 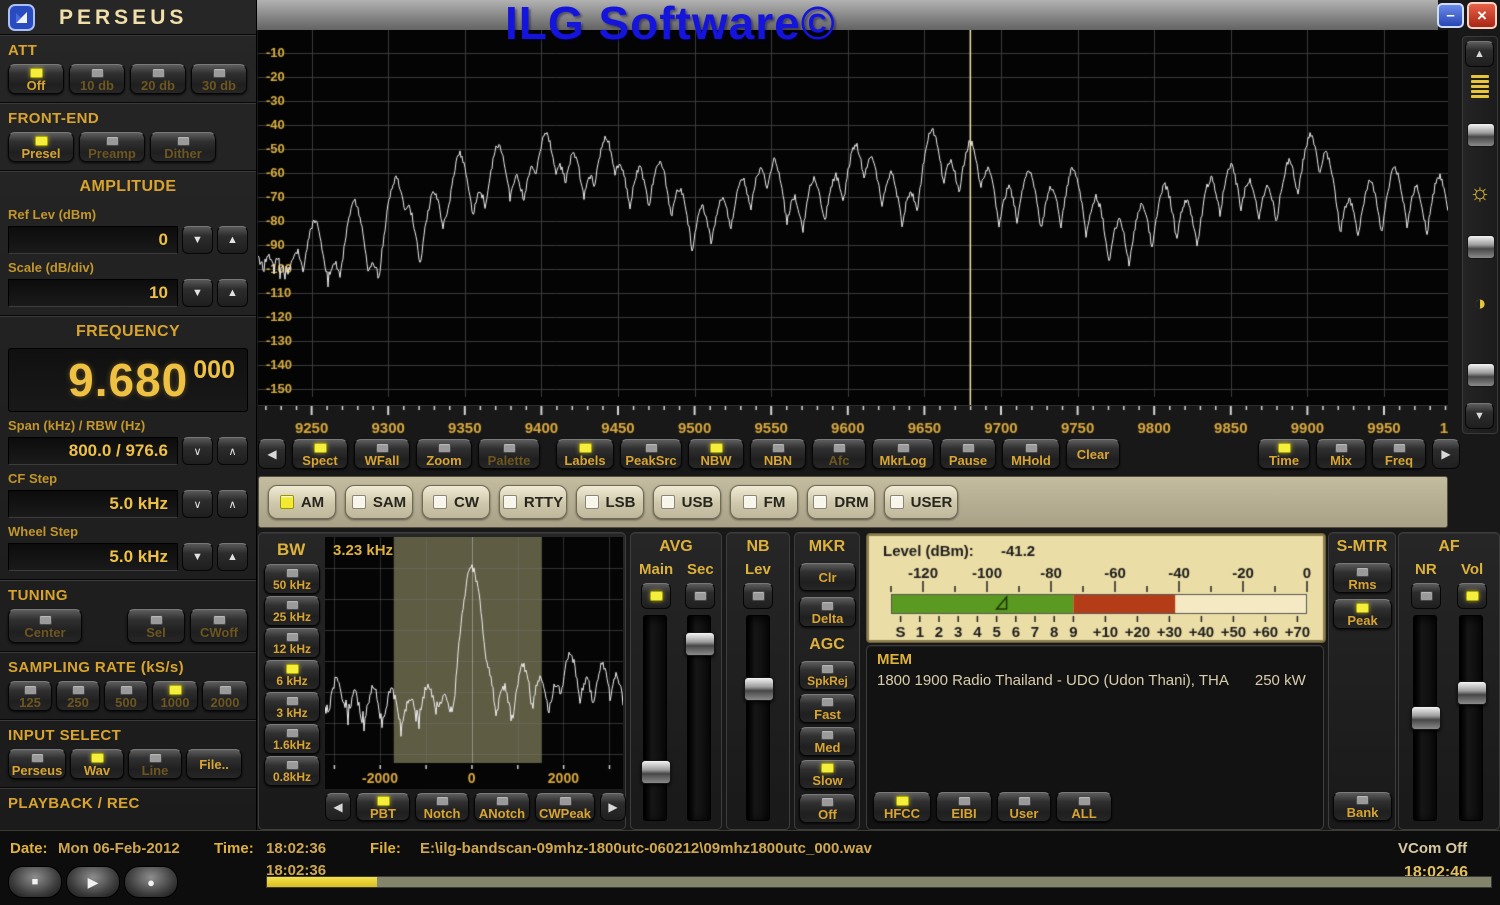 What do you see at coordinates (197, 557) in the screenshot?
I see `wheel-step-down-button: ▼` at bounding box center [197, 557].